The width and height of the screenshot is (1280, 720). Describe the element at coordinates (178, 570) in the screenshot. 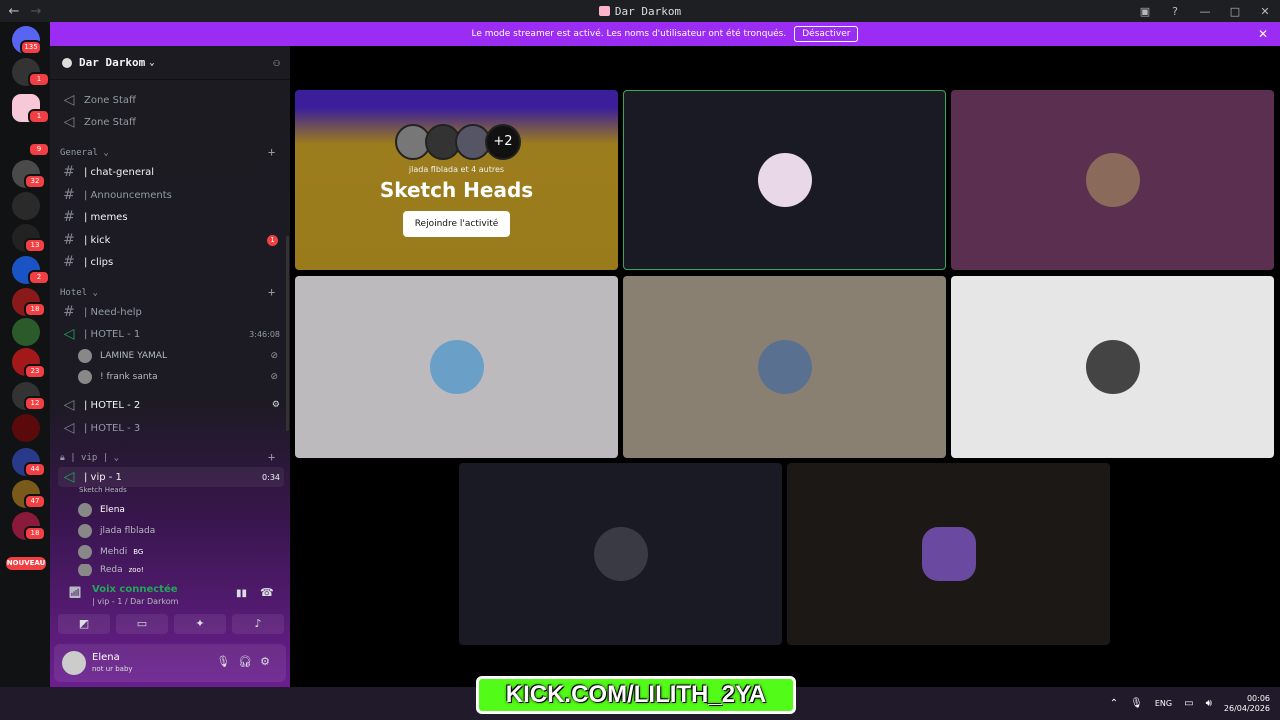

I see `voice-user-reda: Reda zoo!` at that location.